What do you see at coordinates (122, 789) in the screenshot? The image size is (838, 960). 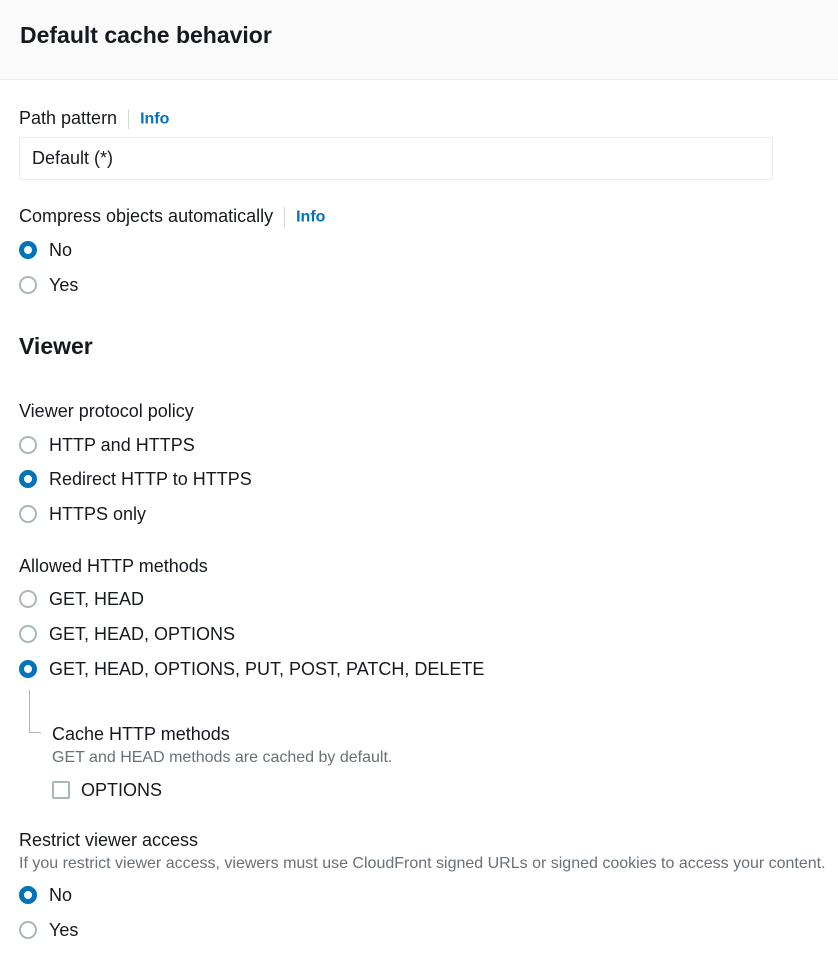 I see `checkbox-label: OPTIONS` at bounding box center [122, 789].